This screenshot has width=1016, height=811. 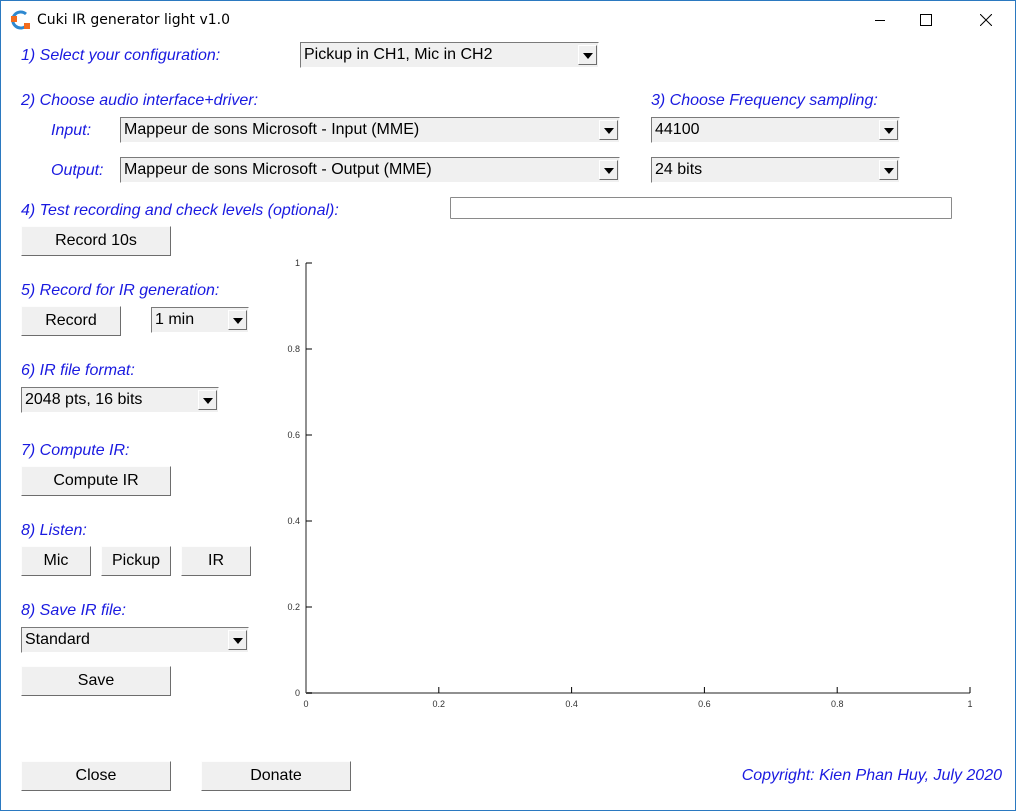 I want to click on x-tick-label: 0, so click(x=305, y=704).